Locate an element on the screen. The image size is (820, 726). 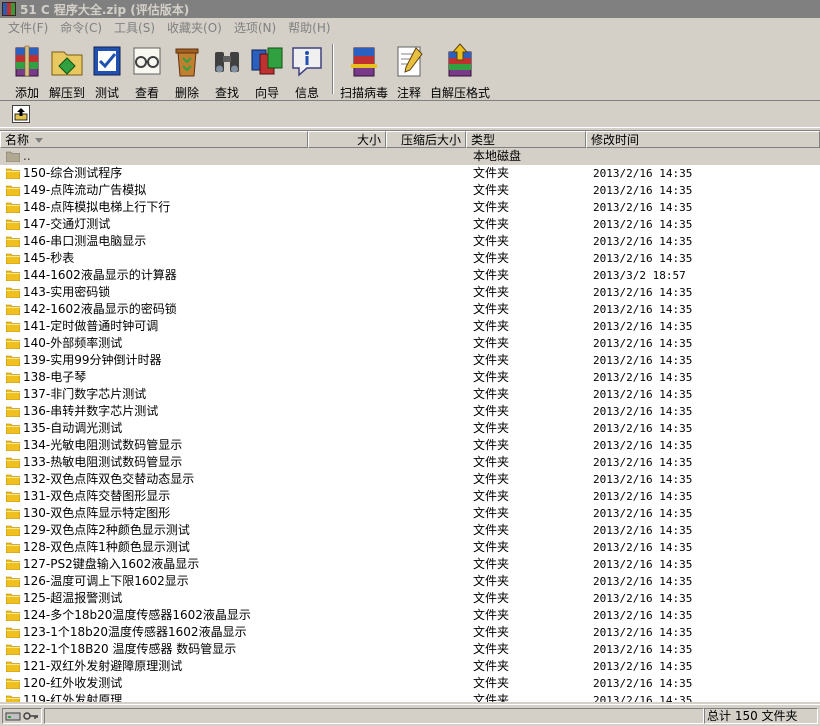
file-row: 133-热敏电阻测试数码管显示 文件夹 2013/2/16 14:35 is located at coordinates (410, 462).